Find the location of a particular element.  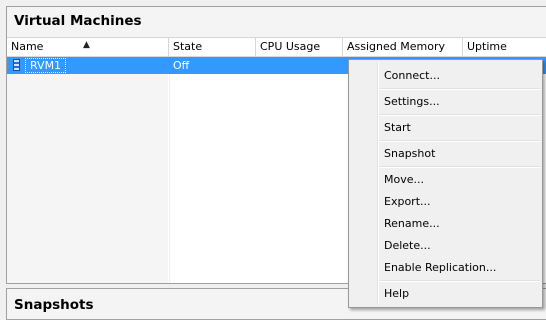

menu-icon-gutter is located at coordinates (378, 183).